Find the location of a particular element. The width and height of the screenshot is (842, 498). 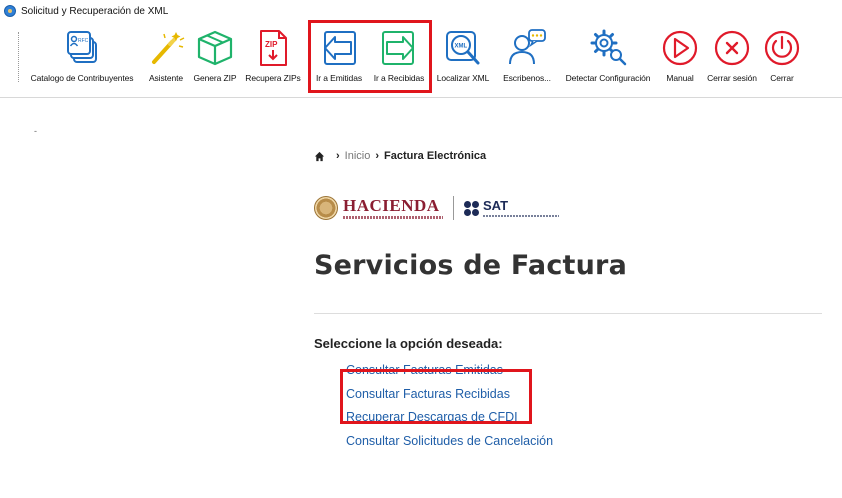

svg-text: ZIP is located at coordinates (271, 44).